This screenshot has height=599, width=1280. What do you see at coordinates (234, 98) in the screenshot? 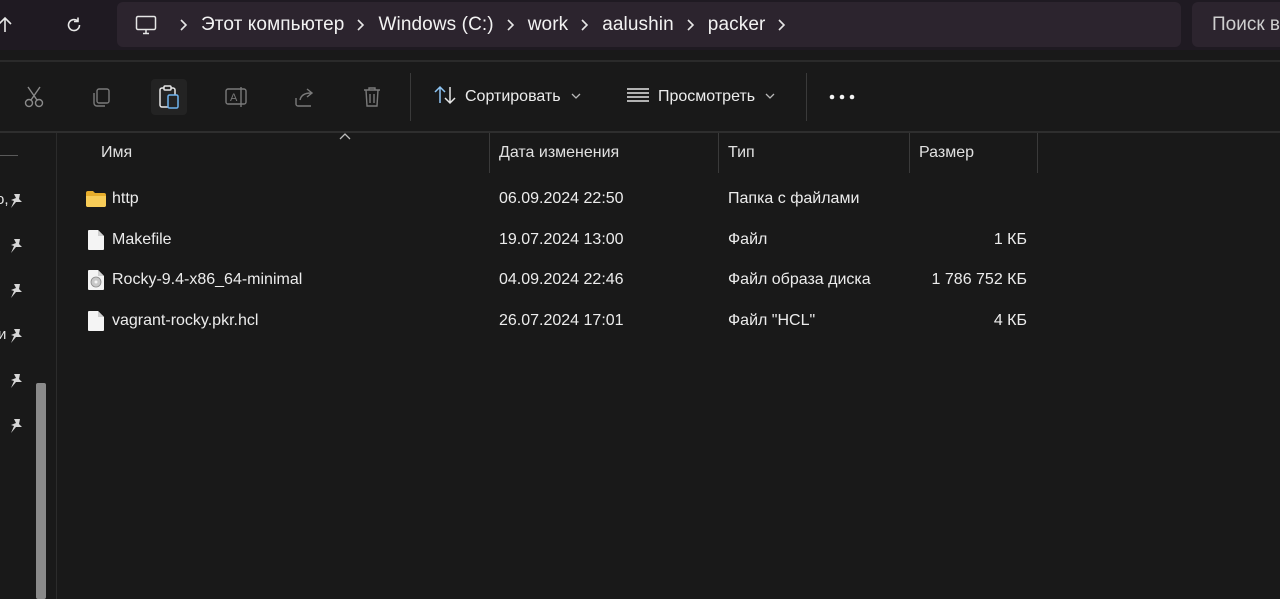
I see `svg-text: A` at bounding box center [234, 98].